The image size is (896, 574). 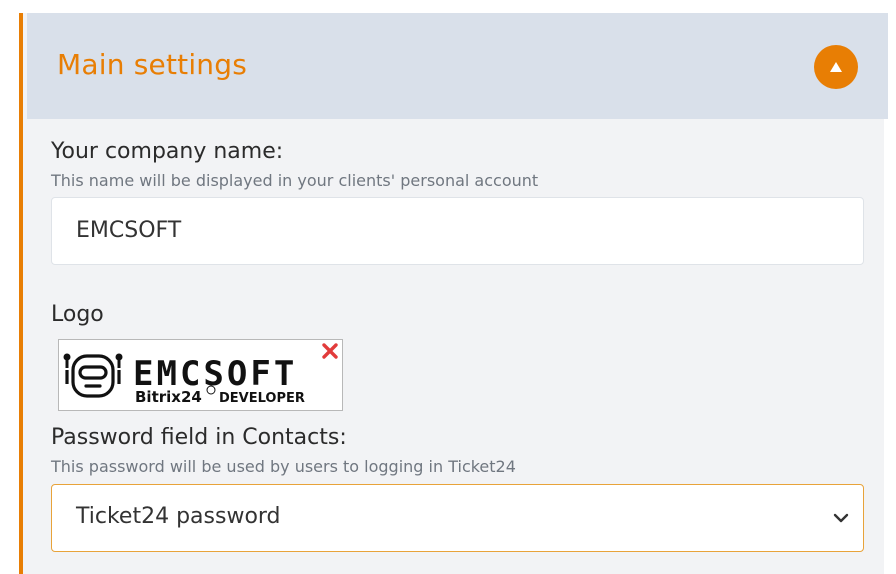 What do you see at coordinates (330, 351) in the screenshot?
I see `close-icon` at bounding box center [330, 351].